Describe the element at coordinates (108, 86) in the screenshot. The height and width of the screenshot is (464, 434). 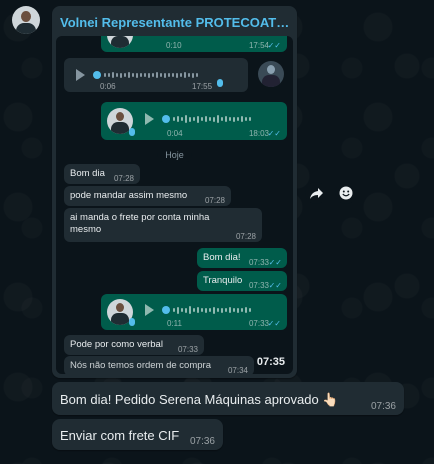
I see `voice-duration: 0:06` at that location.